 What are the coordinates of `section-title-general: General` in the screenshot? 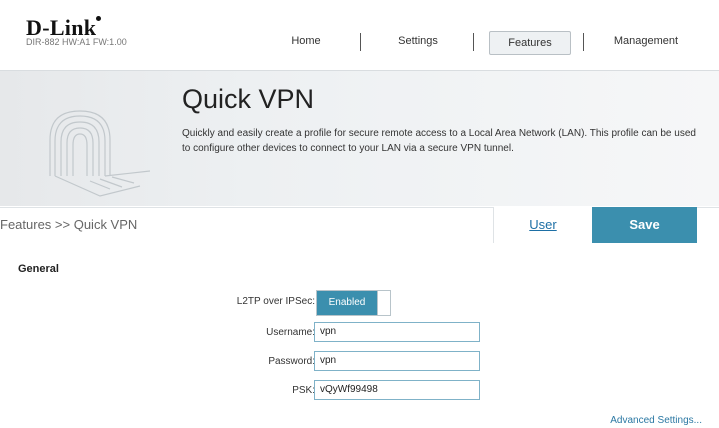 It's located at (38, 269).